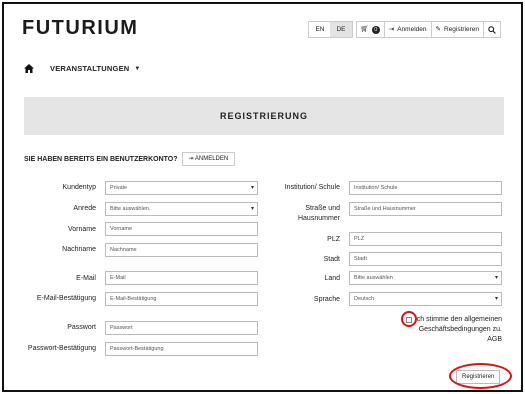 This screenshot has height=394, width=525. Describe the element at coordinates (211, 159) in the screenshot. I see `account-login-label: ANMELDEN` at that location.